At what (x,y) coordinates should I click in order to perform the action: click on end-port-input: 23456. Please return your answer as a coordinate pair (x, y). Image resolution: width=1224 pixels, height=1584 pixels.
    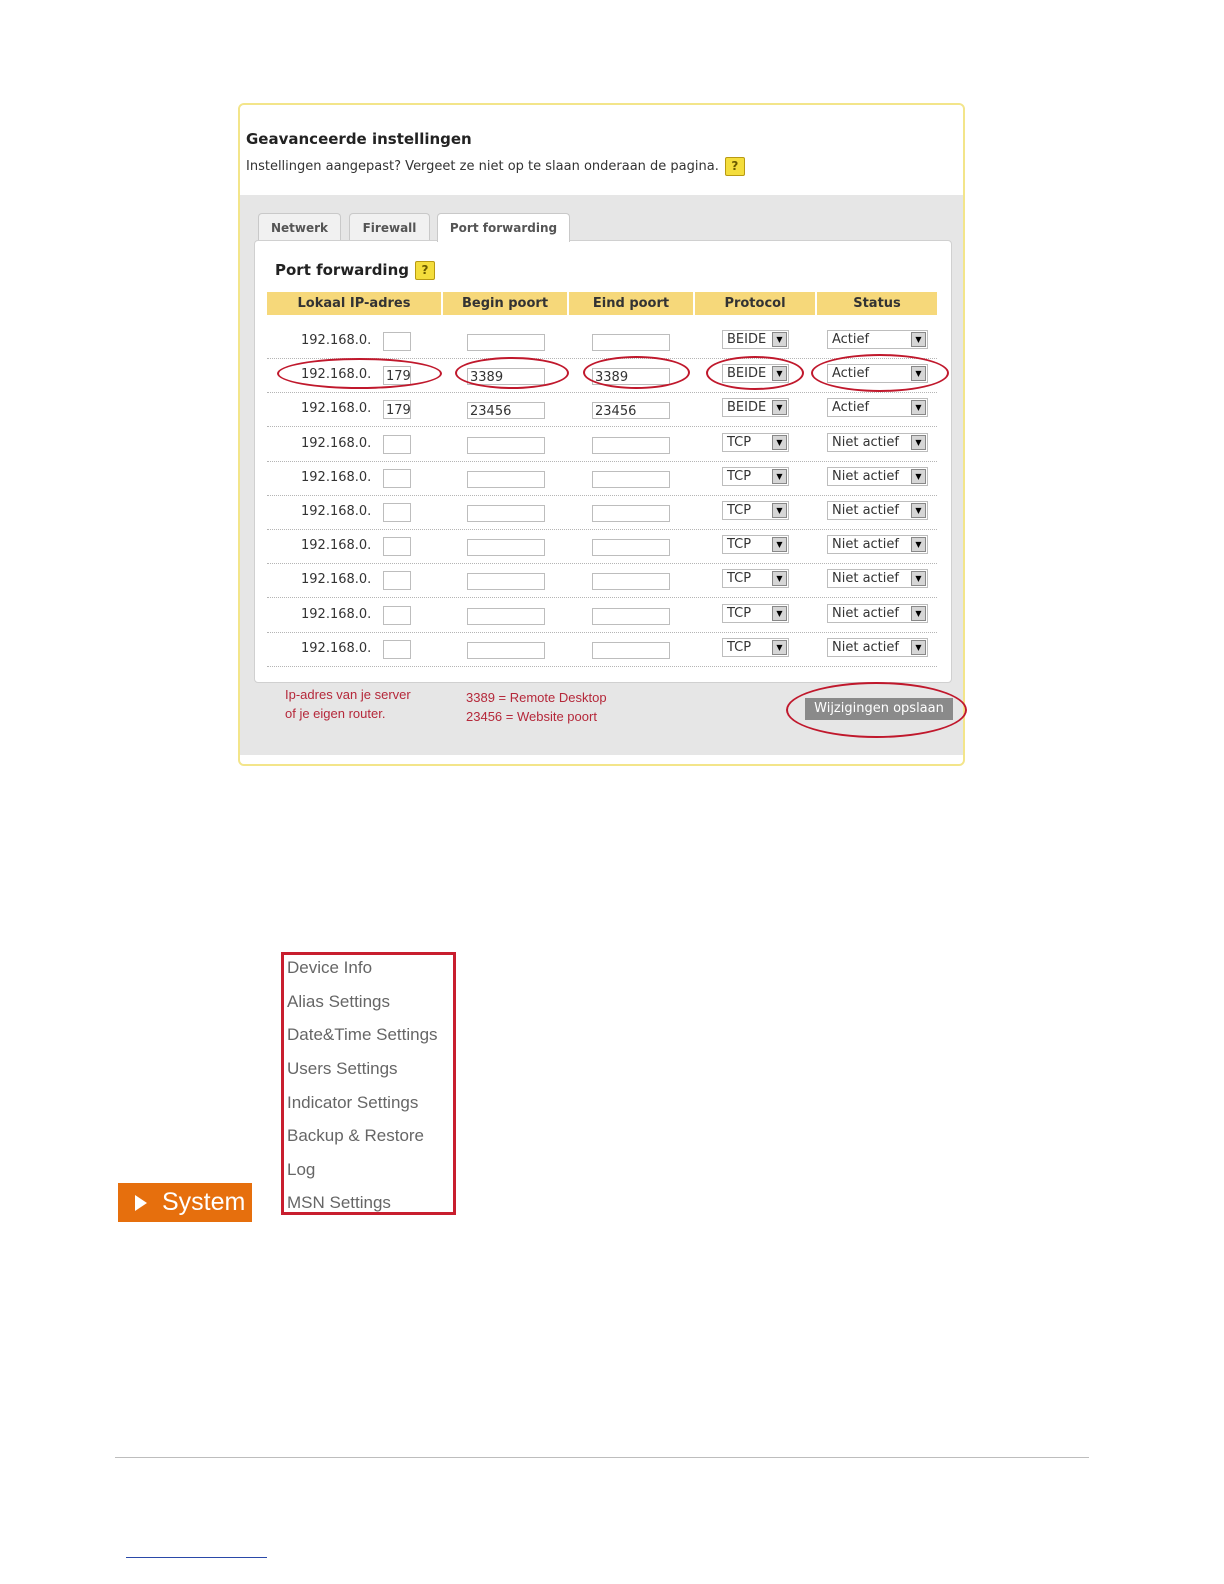
    Looking at the image, I should click on (631, 411).